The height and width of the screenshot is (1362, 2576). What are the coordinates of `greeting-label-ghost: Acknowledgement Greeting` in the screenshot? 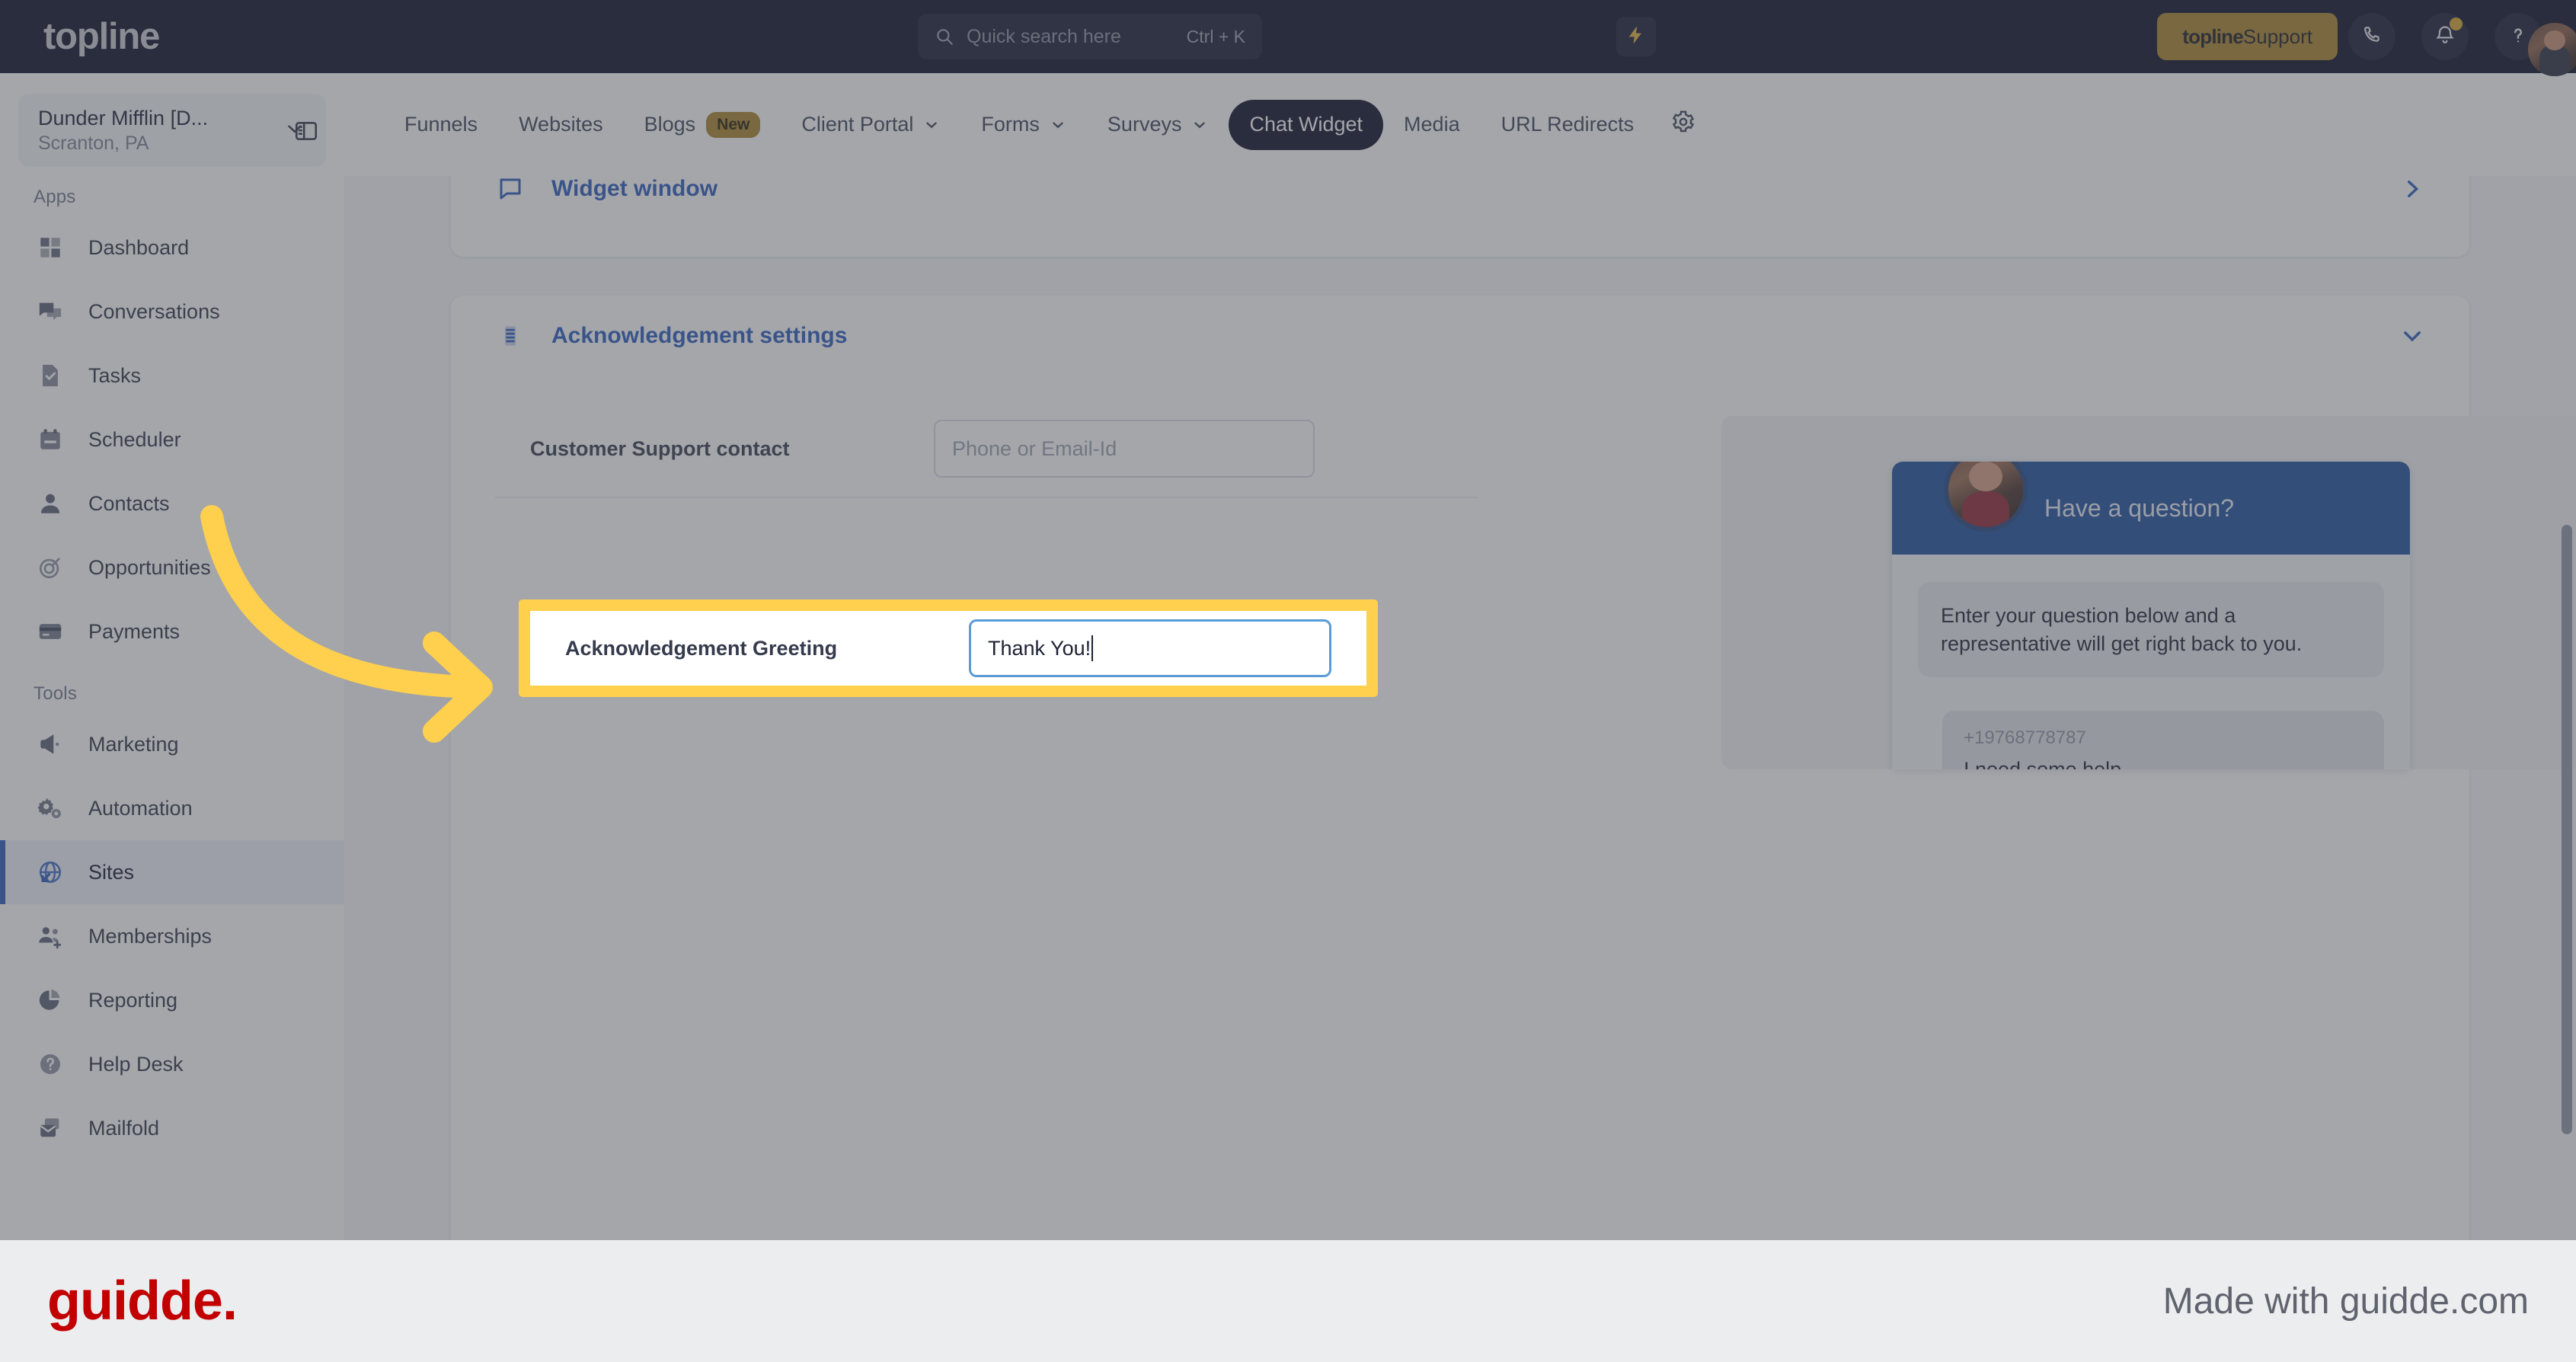 It's located at (732, 546).